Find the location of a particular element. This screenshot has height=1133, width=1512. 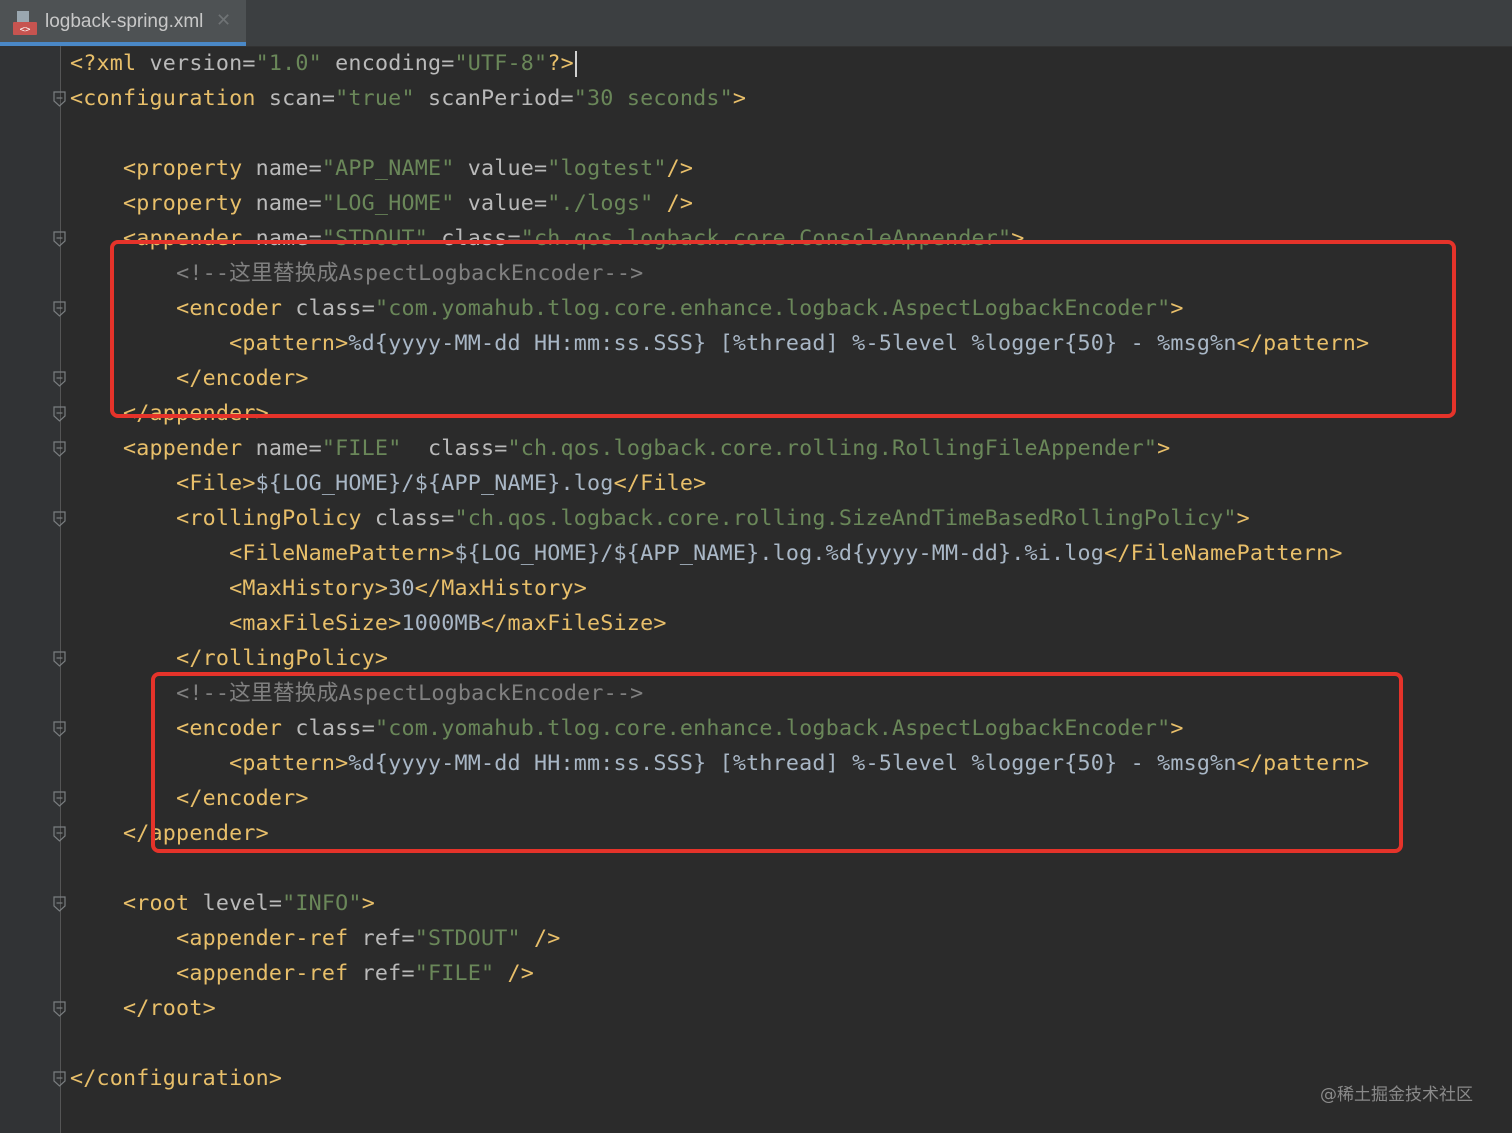

code-token: "30 seconds" is located at coordinates (653, 98).